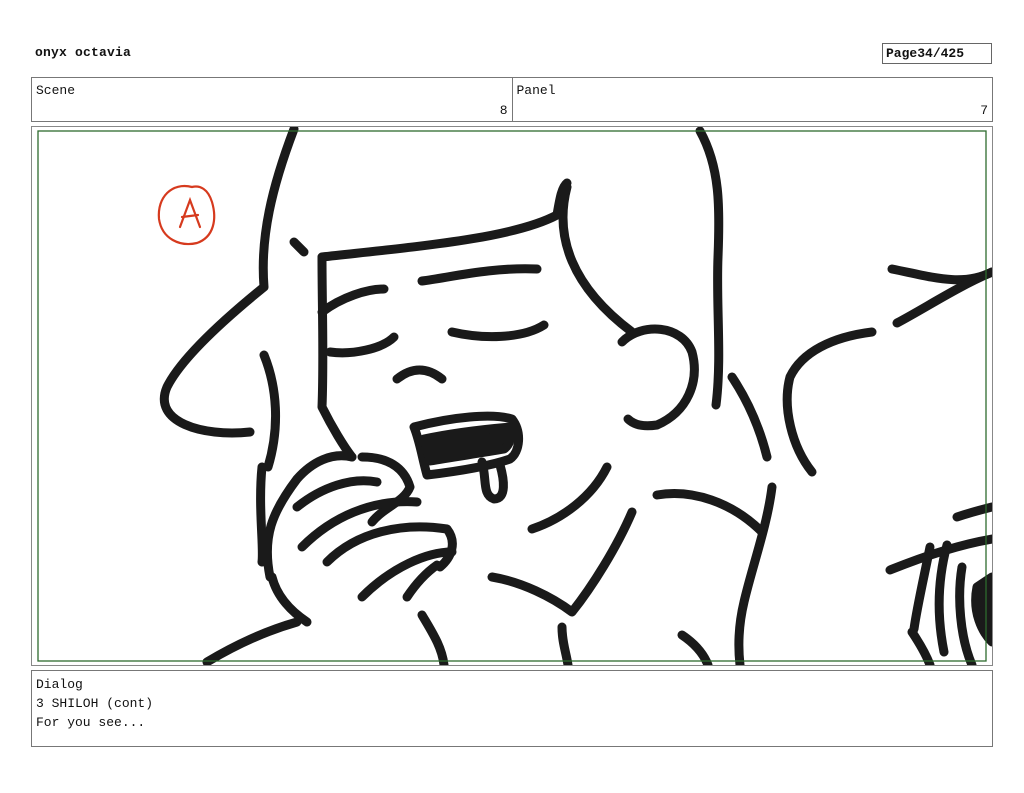  Describe the element at coordinates (498, 331) in the screenshot. I see `eye-right` at that location.